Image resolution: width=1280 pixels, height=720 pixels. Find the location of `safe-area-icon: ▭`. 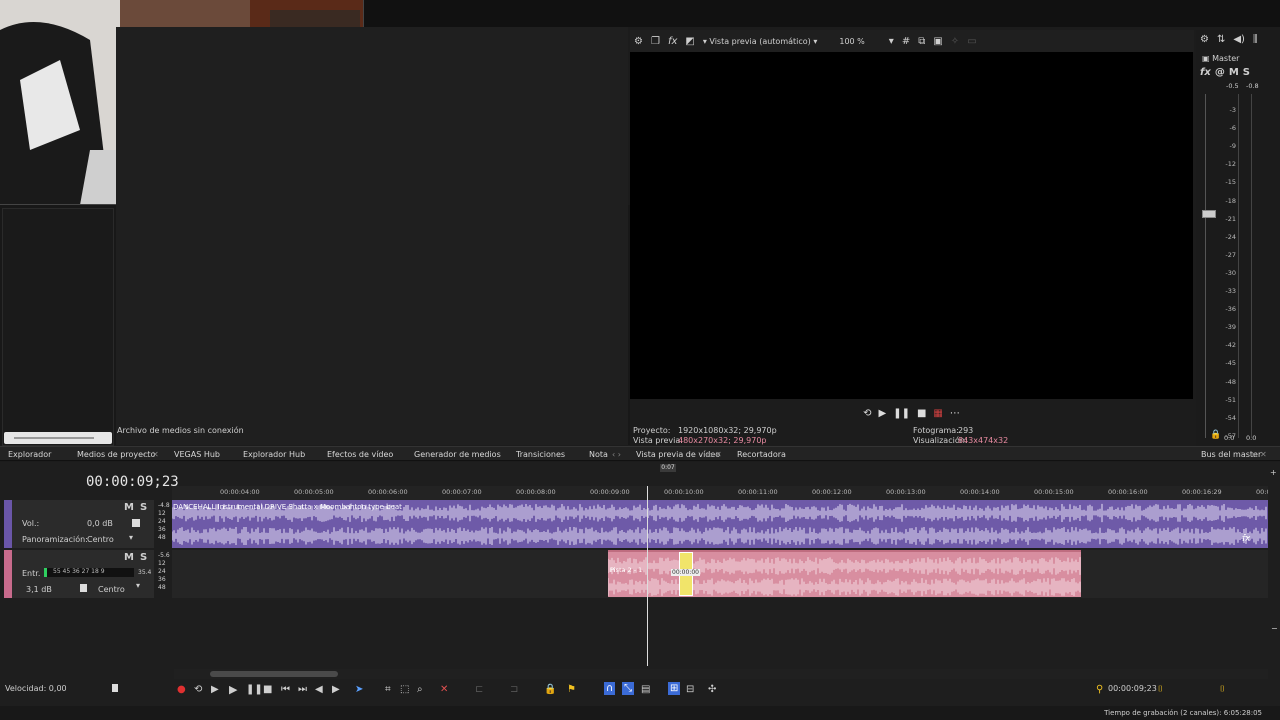

safe-area-icon: ▭ is located at coordinates (971, 41).